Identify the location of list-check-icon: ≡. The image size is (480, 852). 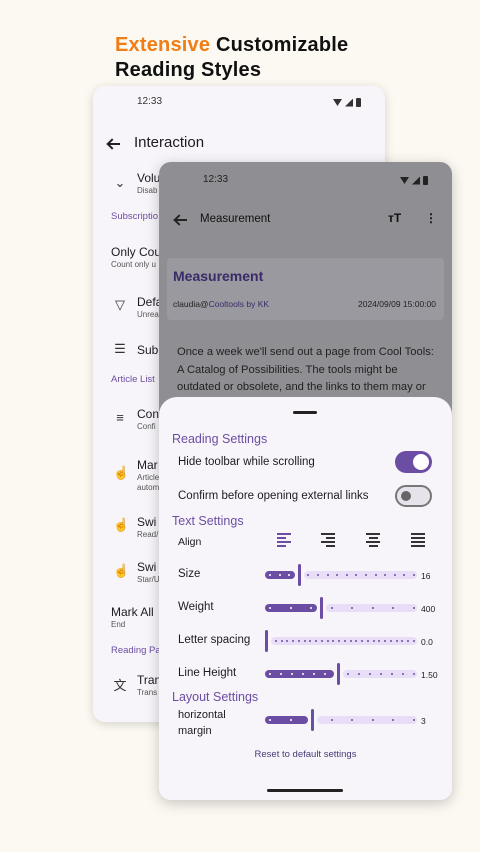
(120, 417).